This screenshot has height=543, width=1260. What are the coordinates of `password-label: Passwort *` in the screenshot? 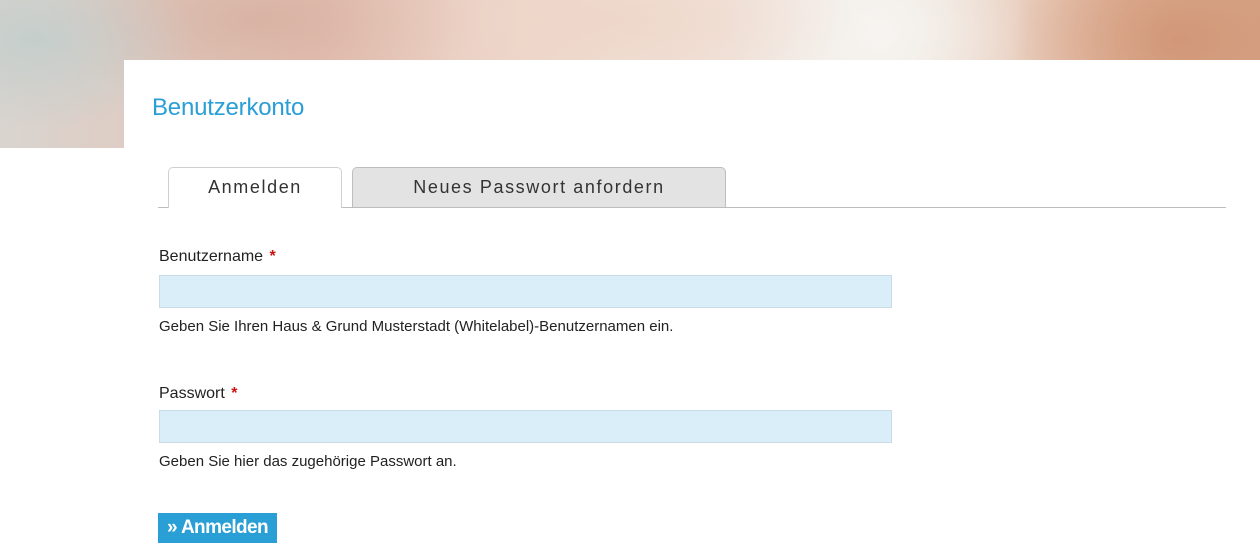 It's located at (198, 394).